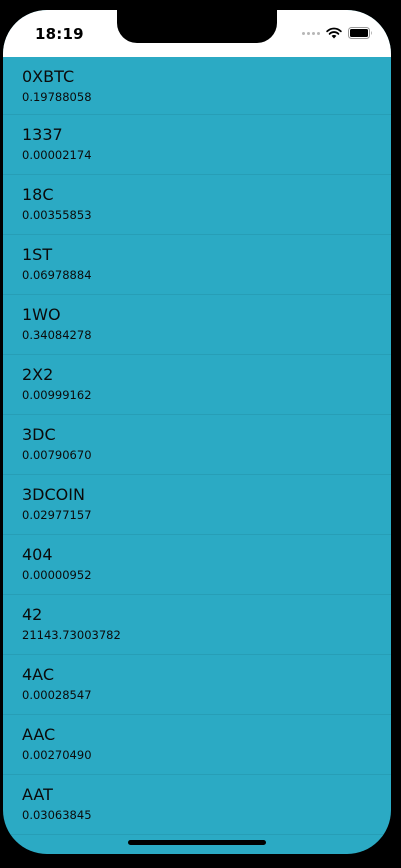 The height and width of the screenshot is (868, 401). Describe the element at coordinates (57, 275) in the screenshot. I see `coin-value: 0.06978884` at that location.